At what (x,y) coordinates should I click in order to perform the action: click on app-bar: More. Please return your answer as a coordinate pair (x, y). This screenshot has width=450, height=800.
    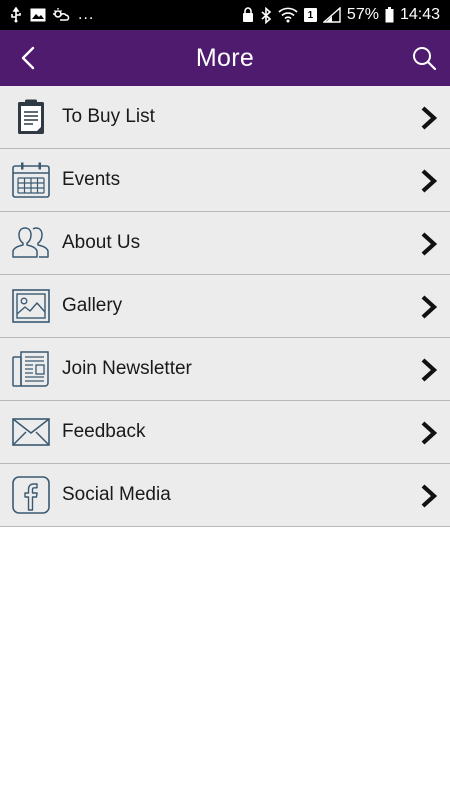
    Looking at the image, I should click on (225, 58).